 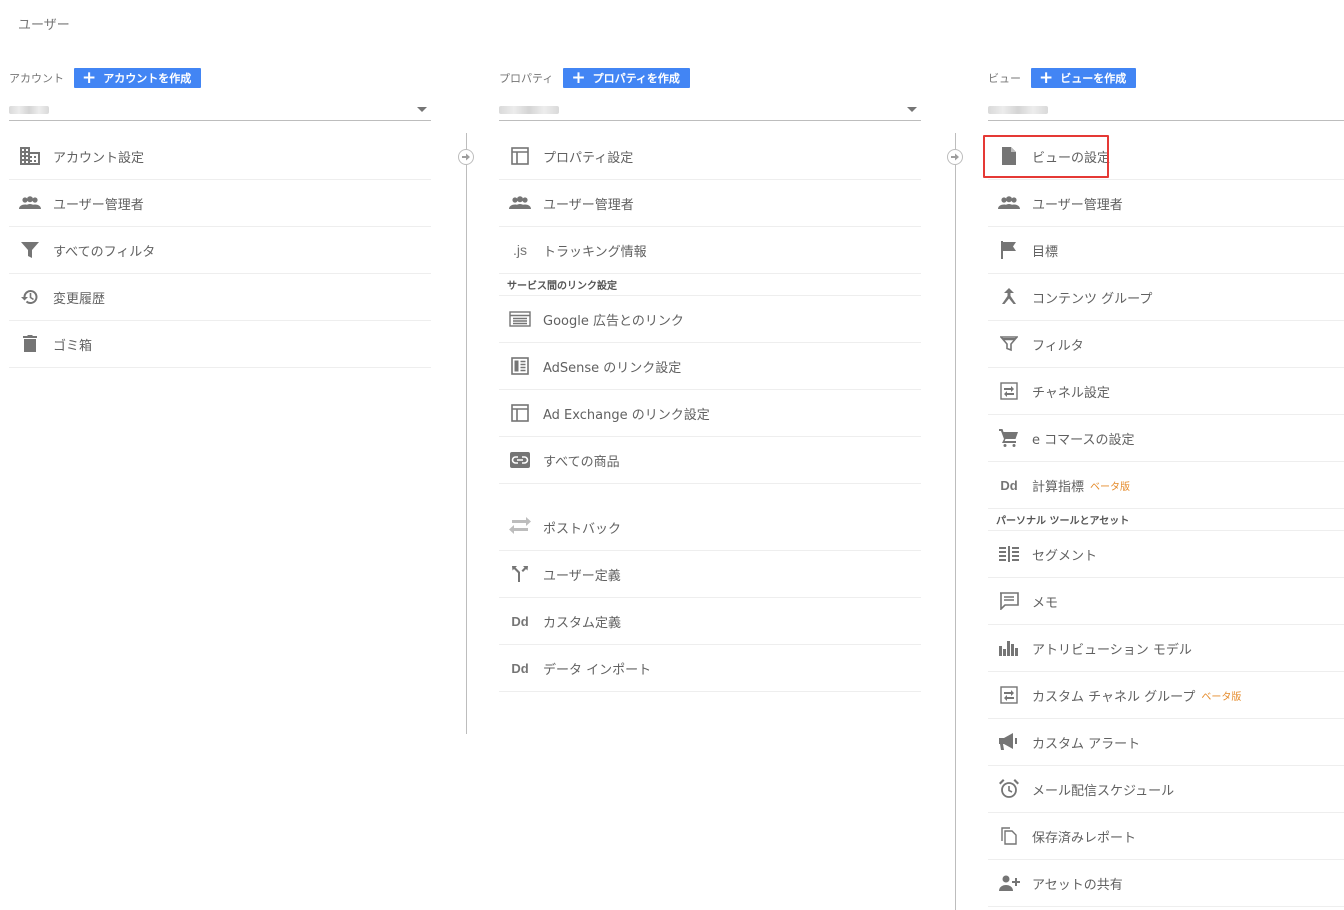 I want to click on account-user-management-item: ユーザー管理者, so click(x=220, y=203).